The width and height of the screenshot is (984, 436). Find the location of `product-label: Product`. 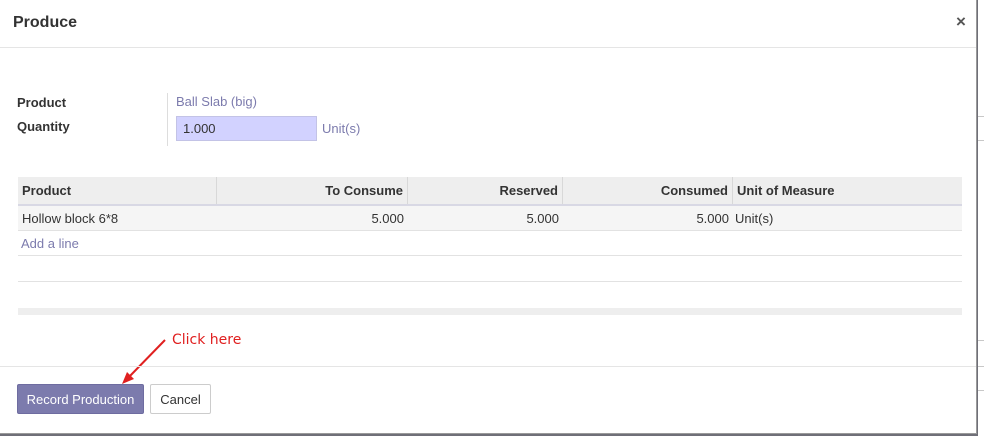

product-label: Product is located at coordinates (42, 102).